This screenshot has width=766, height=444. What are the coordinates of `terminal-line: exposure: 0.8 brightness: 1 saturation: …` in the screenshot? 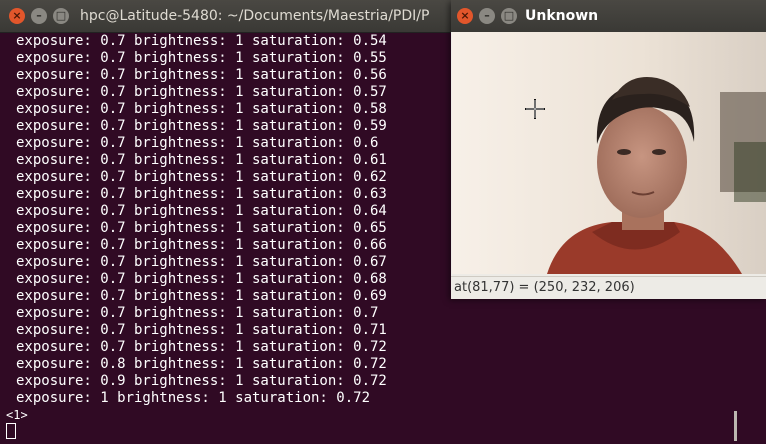 It's located at (201, 364).